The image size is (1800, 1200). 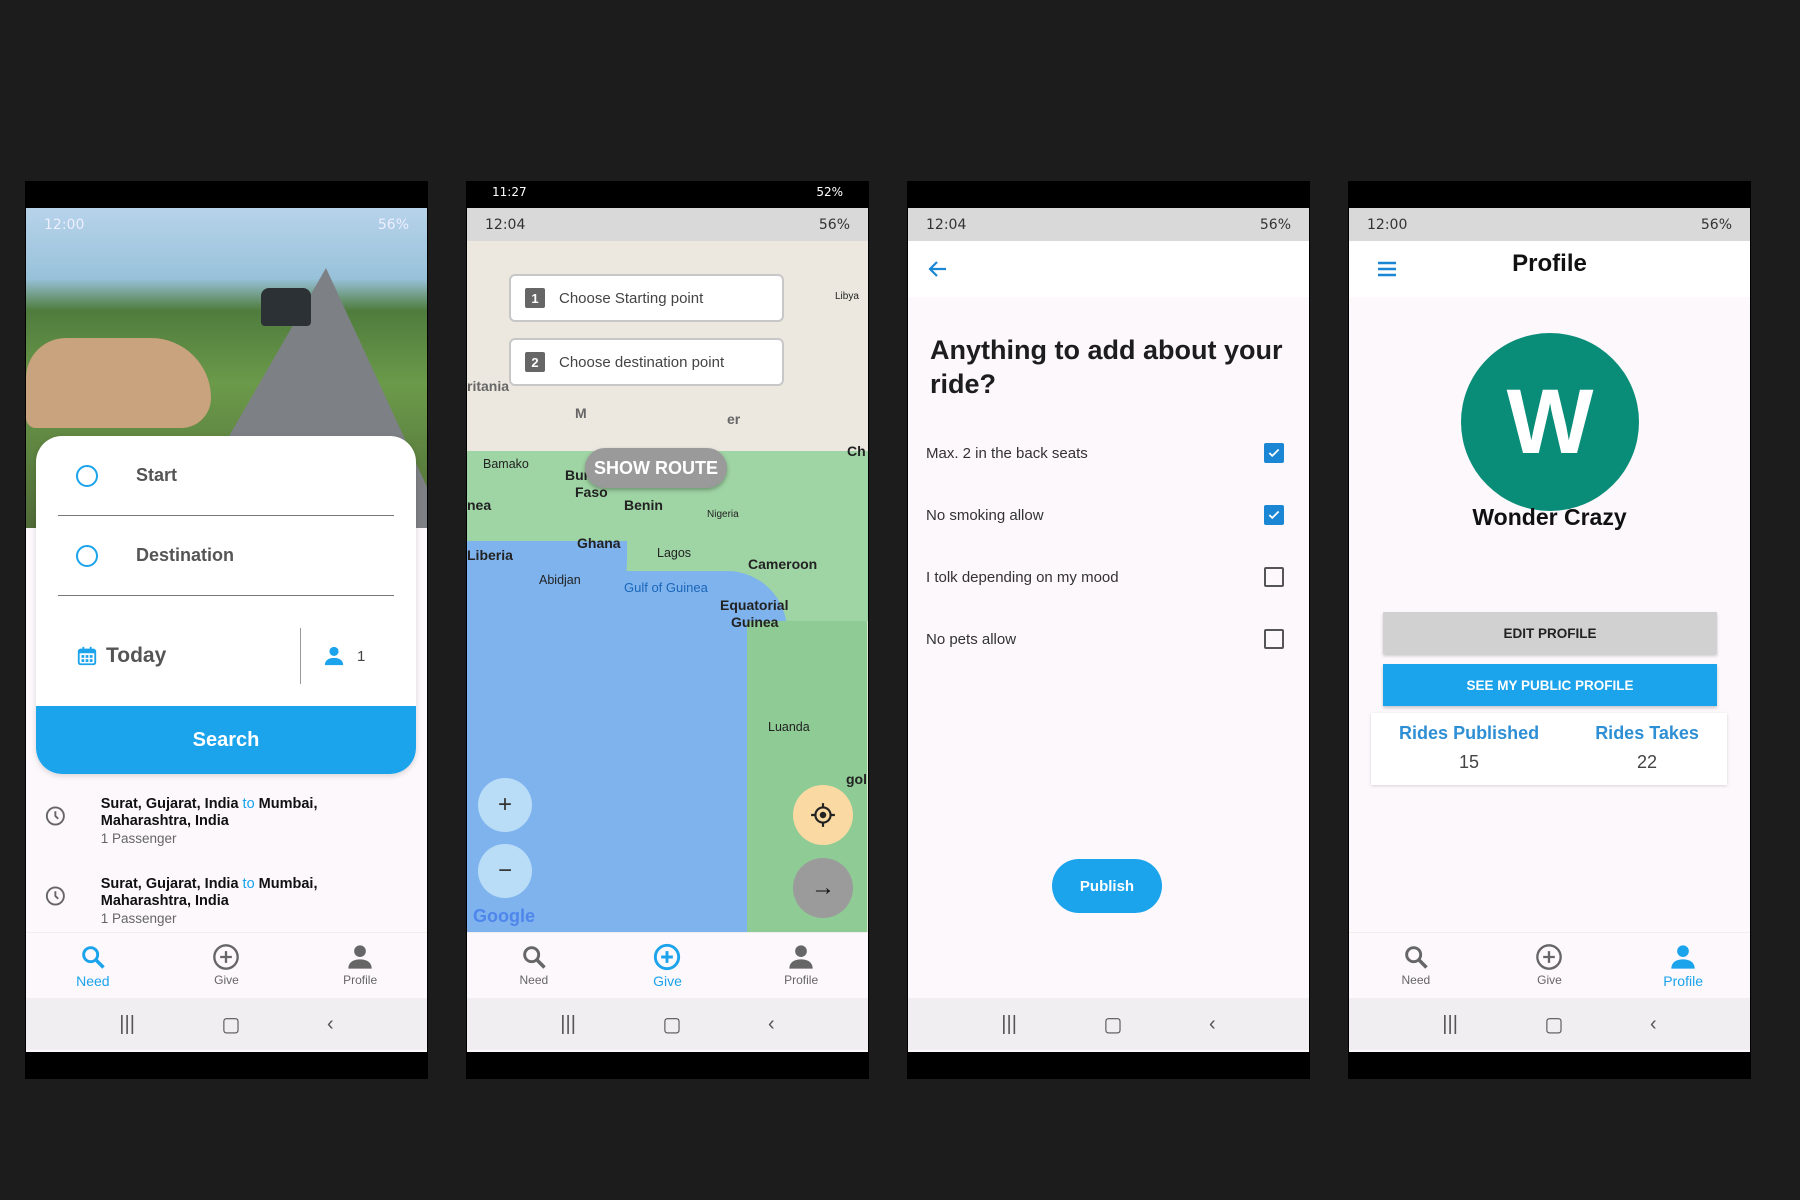 What do you see at coordinates (754, 605) in the screenshot?
I see `map-label-equatorial: Equatorial` at bounding box center [754, 605].